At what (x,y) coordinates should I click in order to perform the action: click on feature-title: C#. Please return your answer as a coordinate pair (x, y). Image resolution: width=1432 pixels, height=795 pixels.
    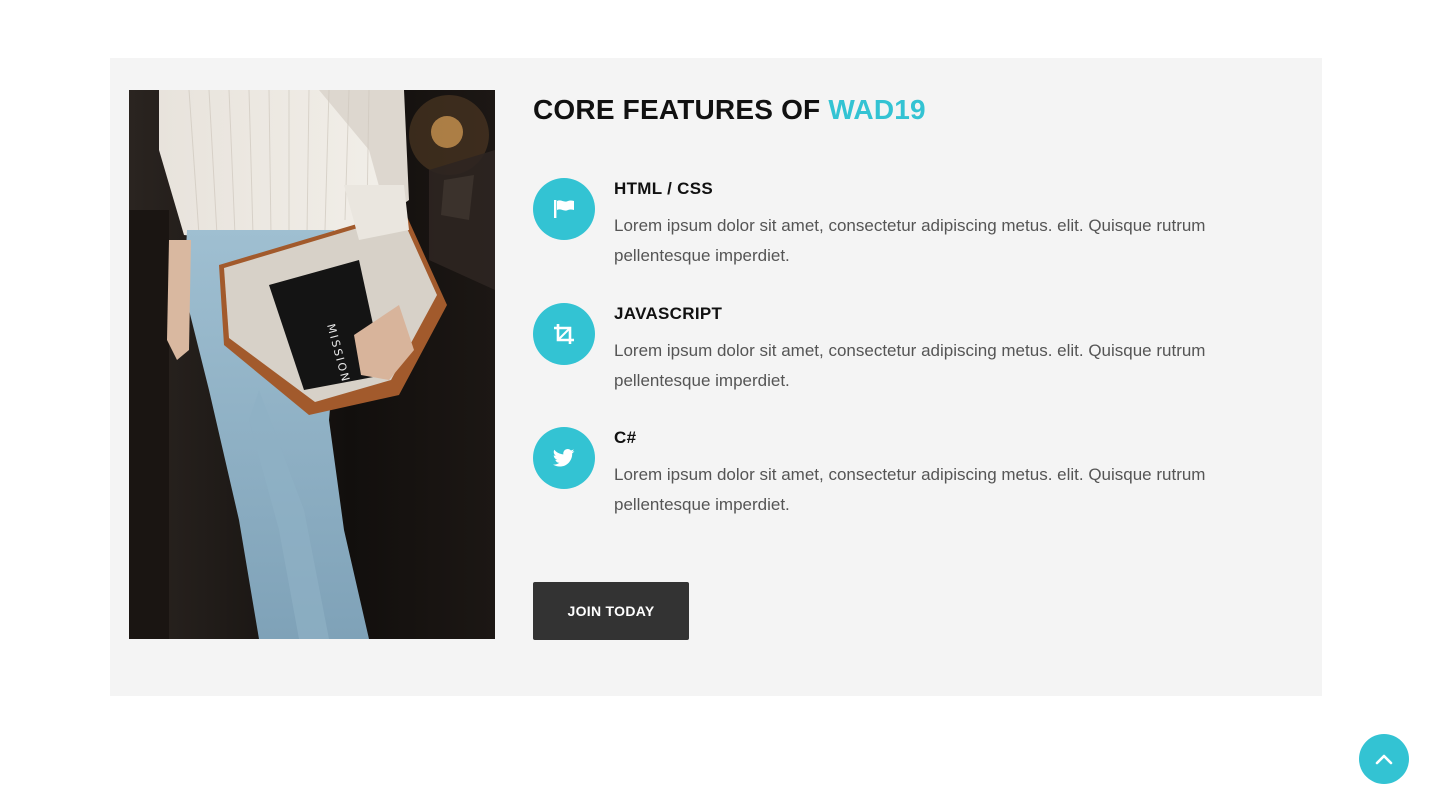
    Looking at the image, I should click on (625, 437).